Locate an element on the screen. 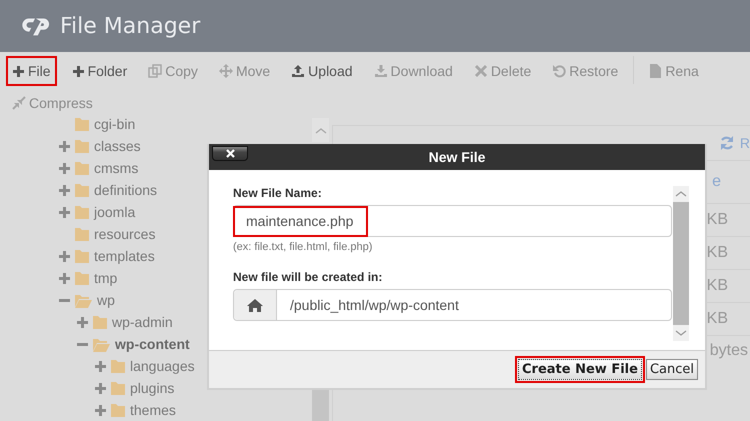 Image resolution: width=750 pixels, height=421 pixels. reload-button: R is located at coordinates (734, 143).